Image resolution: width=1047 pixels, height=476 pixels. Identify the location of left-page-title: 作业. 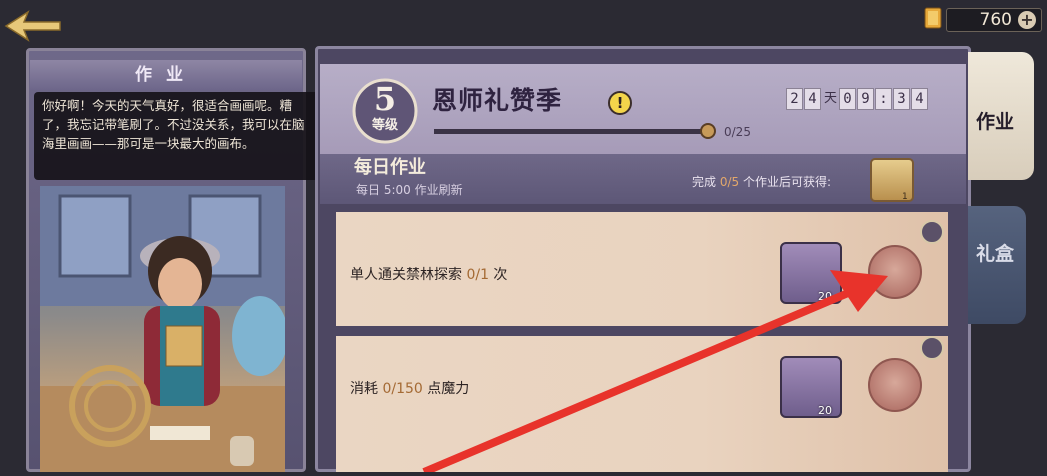
(166, 75).